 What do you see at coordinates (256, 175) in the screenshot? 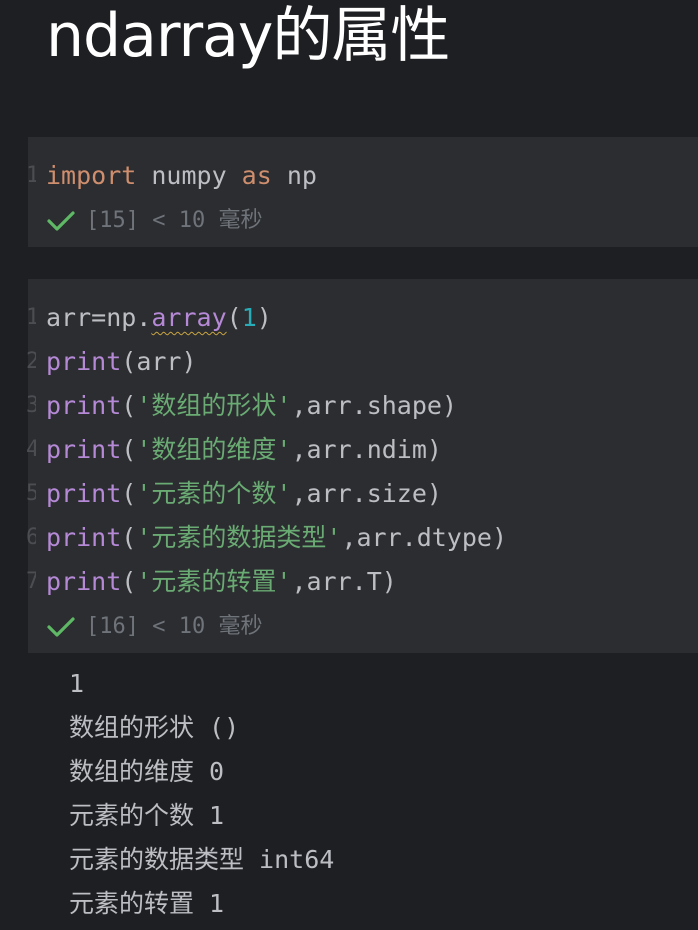
I see `keyword-as: as` at bounding box center [256, 175].